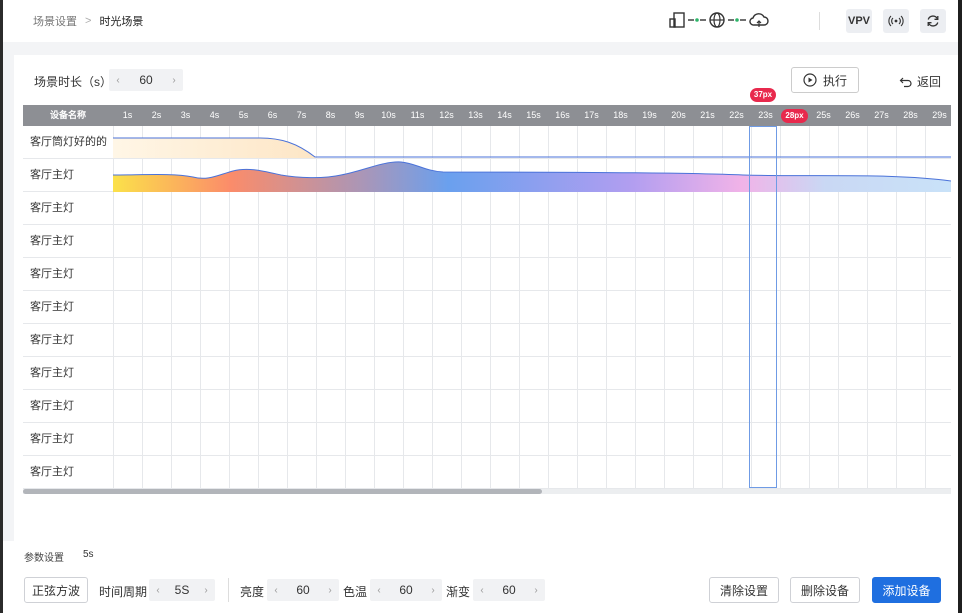  Describe the element at coordinates (121, 22) in the screenshot. I see `breadcrumb-current: 时光场景` at that location.